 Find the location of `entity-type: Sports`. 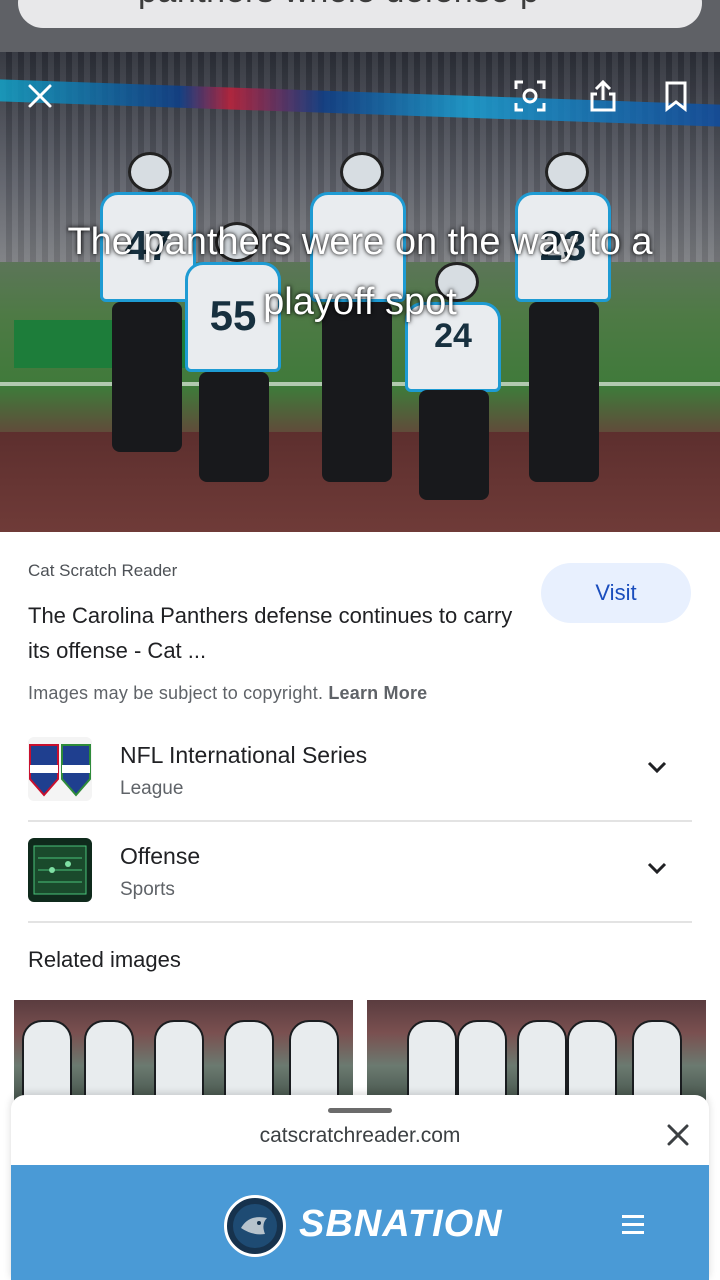

entity-type: Sports is located at coordinates (147, 889).